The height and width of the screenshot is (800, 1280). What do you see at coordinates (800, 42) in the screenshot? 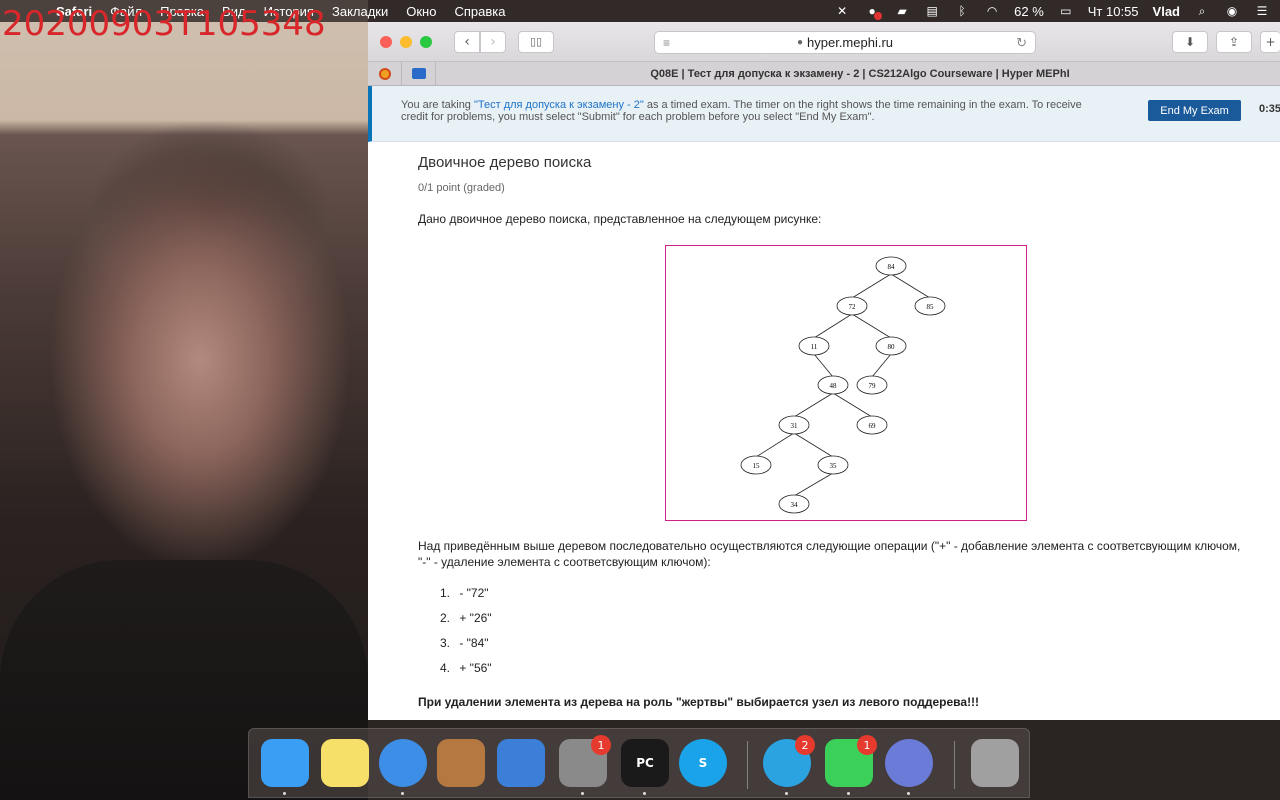
I see `lock-icon: ●` at bounding box center [800, 42].